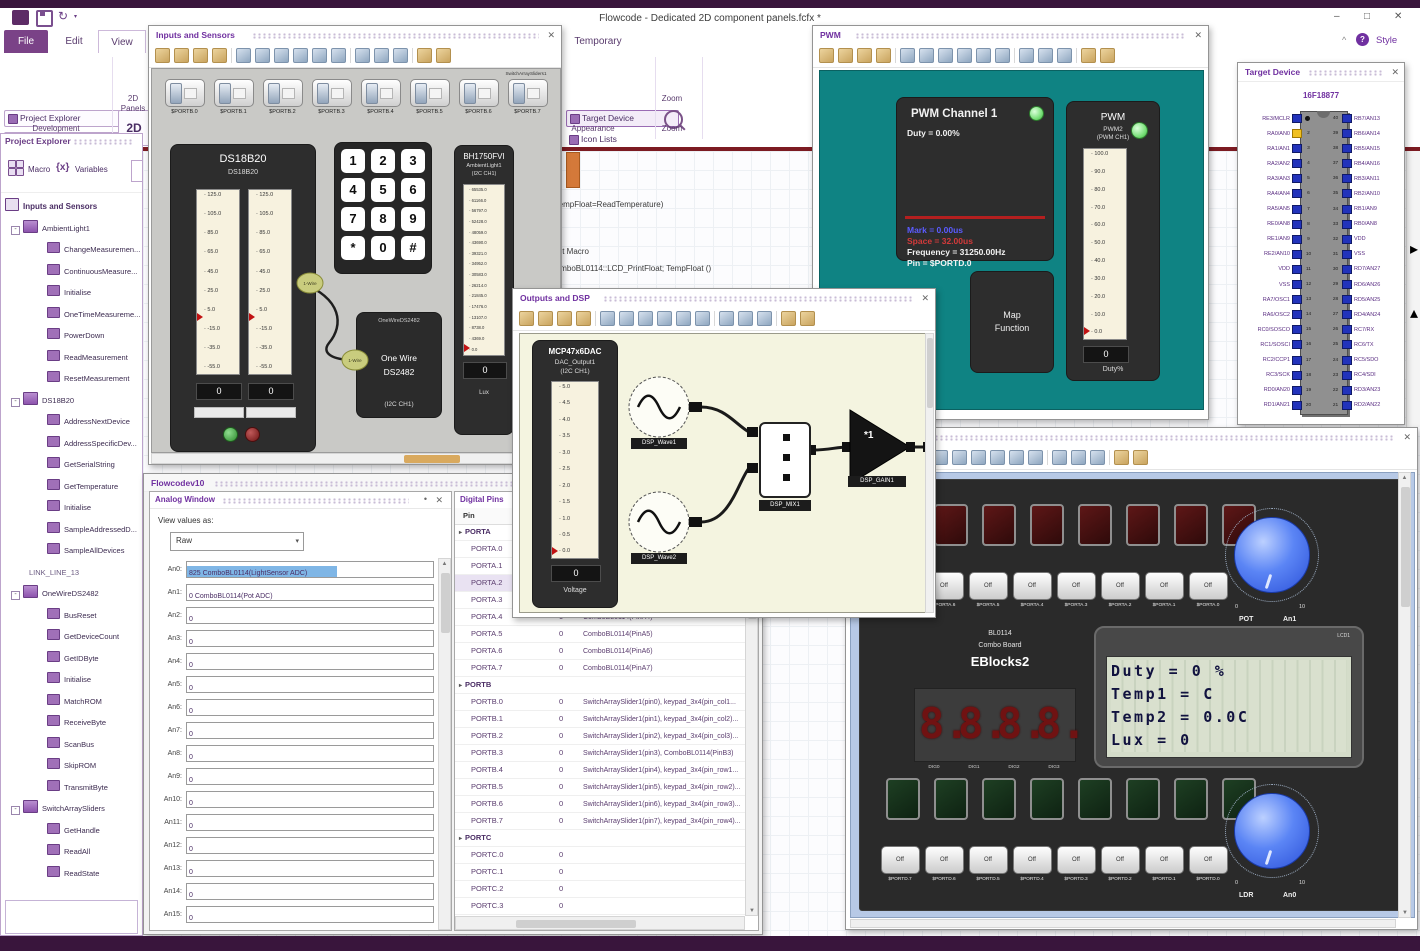 This screenshot has height=951, width=1420. I want to click on eblocks-vertical-scrollbar: ▲ ▼, so click(1404, 695).